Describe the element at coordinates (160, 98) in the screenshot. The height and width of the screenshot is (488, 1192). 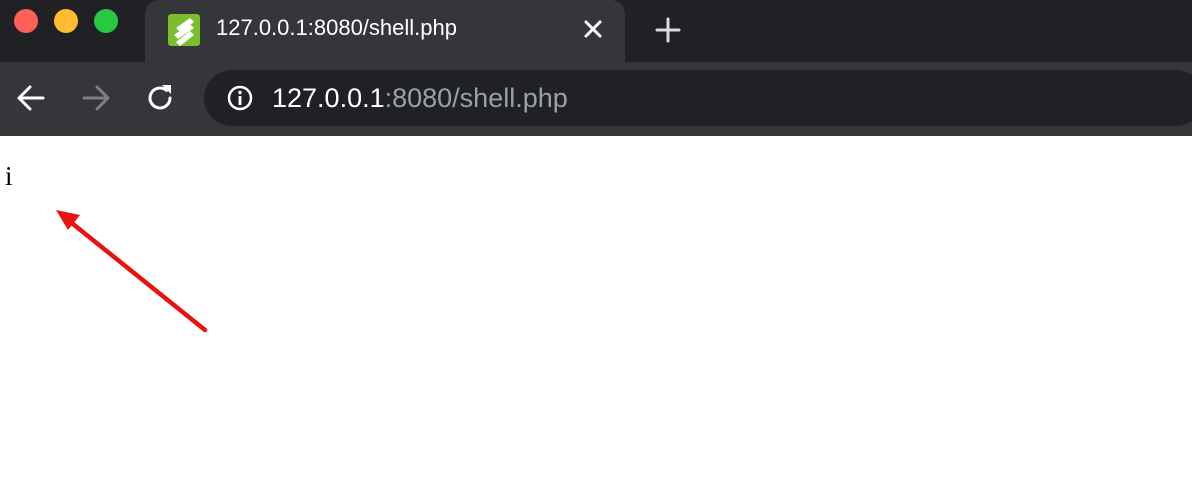
I see `reload-icon` at that location.